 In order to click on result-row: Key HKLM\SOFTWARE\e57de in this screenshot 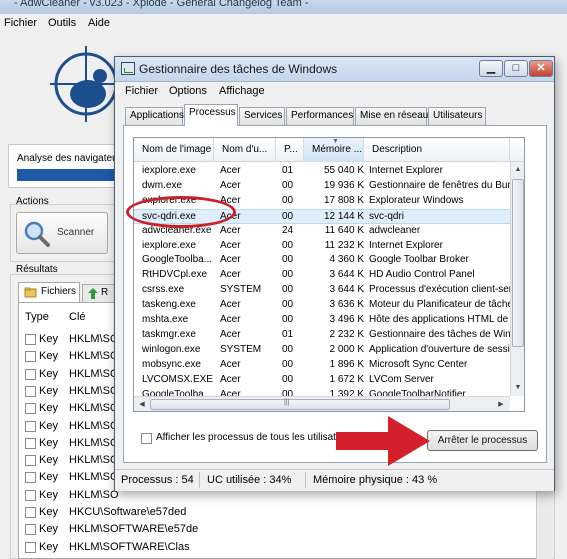, I will do `click(279, 529)`.